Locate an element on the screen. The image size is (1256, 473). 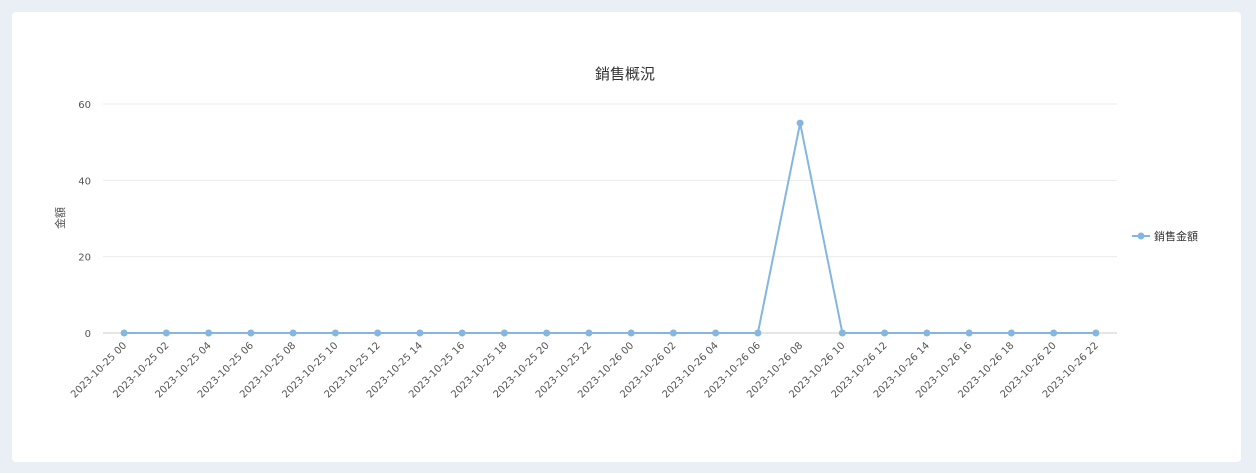
y-tick-label: 40 is located at coordinates (84, 181).